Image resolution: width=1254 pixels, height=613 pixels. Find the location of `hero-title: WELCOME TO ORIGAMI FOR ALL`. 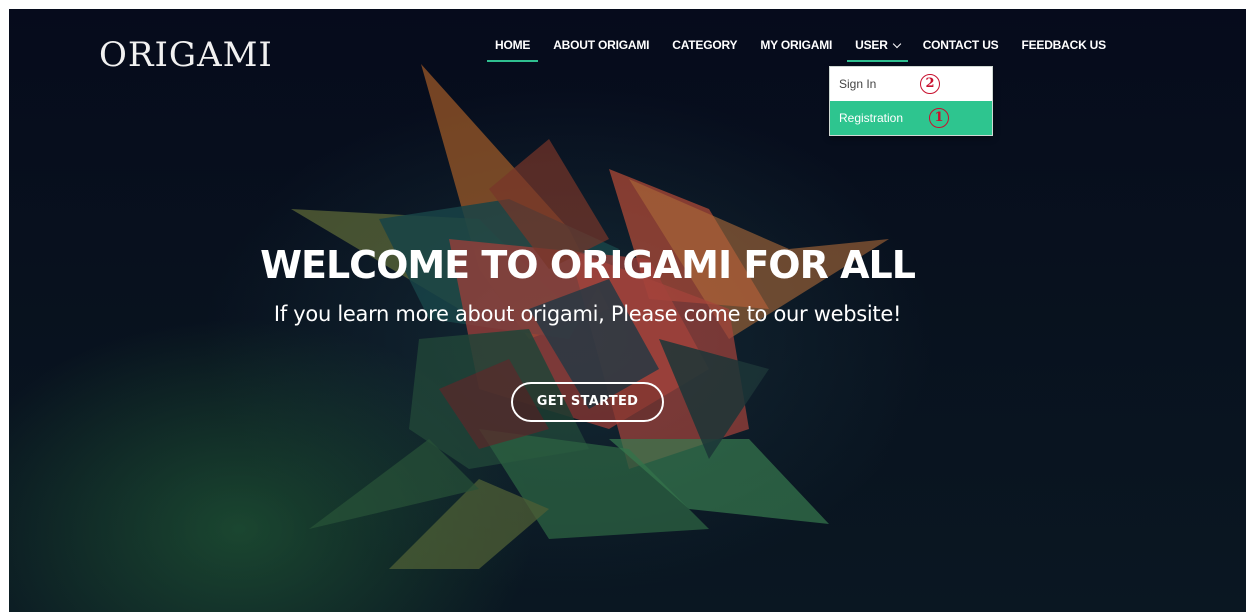

hero-title: WELCOME TO ORIGAMI FOR ALL is located at coordinates (588, 265).